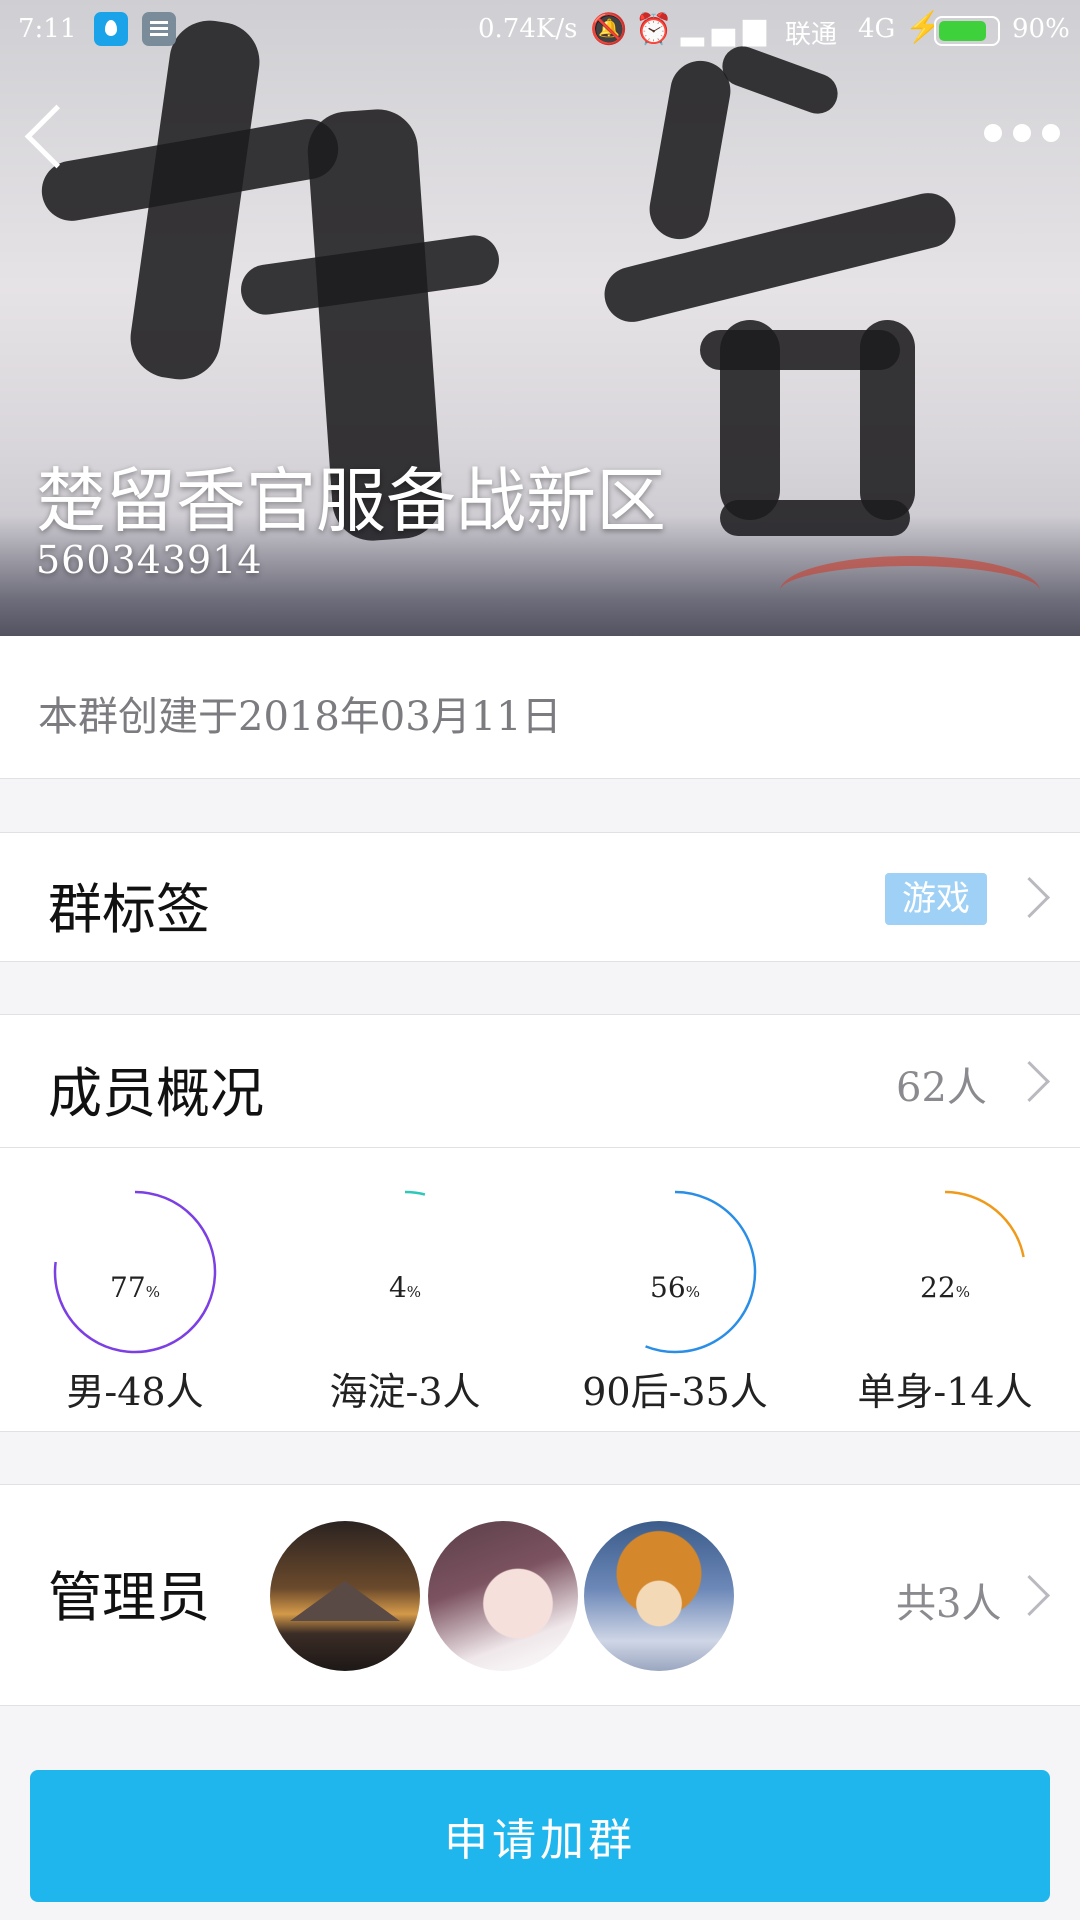  I want to click on carrier-name: 联通, so click(811, 35).